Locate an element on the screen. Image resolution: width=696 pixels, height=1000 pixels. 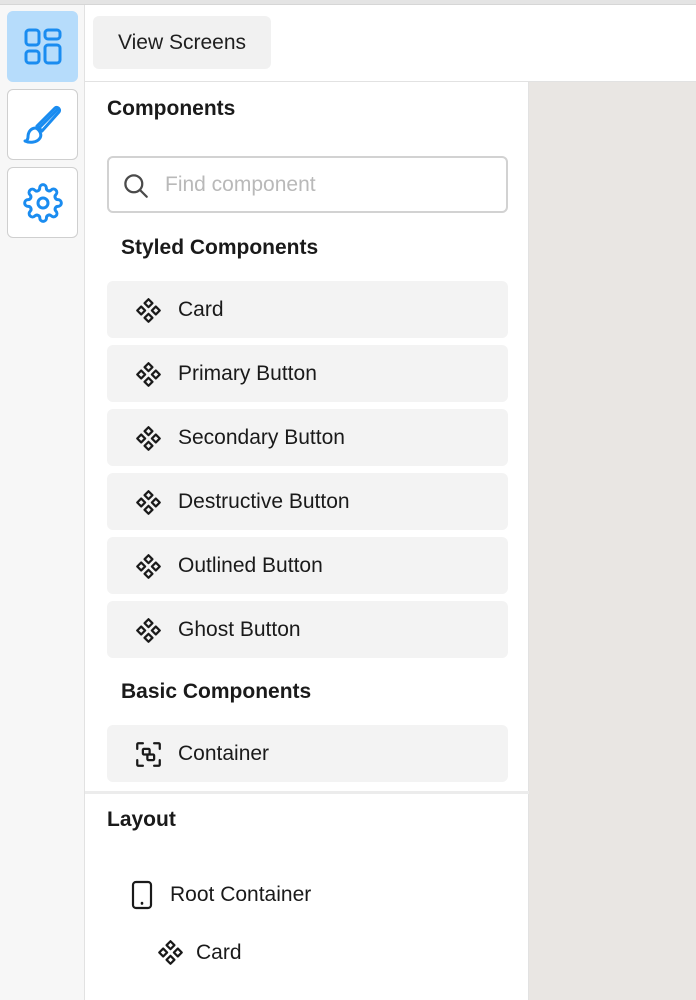
layout-tree-row-root-container: Root Container is located at coordinates (221, 895).